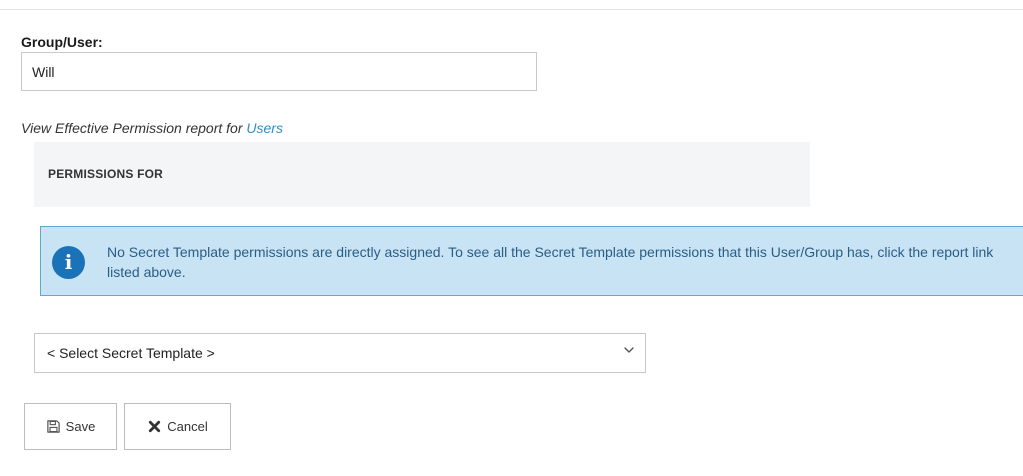 The width and height of the screenshot is (1023, 476). Describe the element at coordinates (340, 353) in the screenshot. I see `secret-template-select: < Select Secret Template >` at that location.